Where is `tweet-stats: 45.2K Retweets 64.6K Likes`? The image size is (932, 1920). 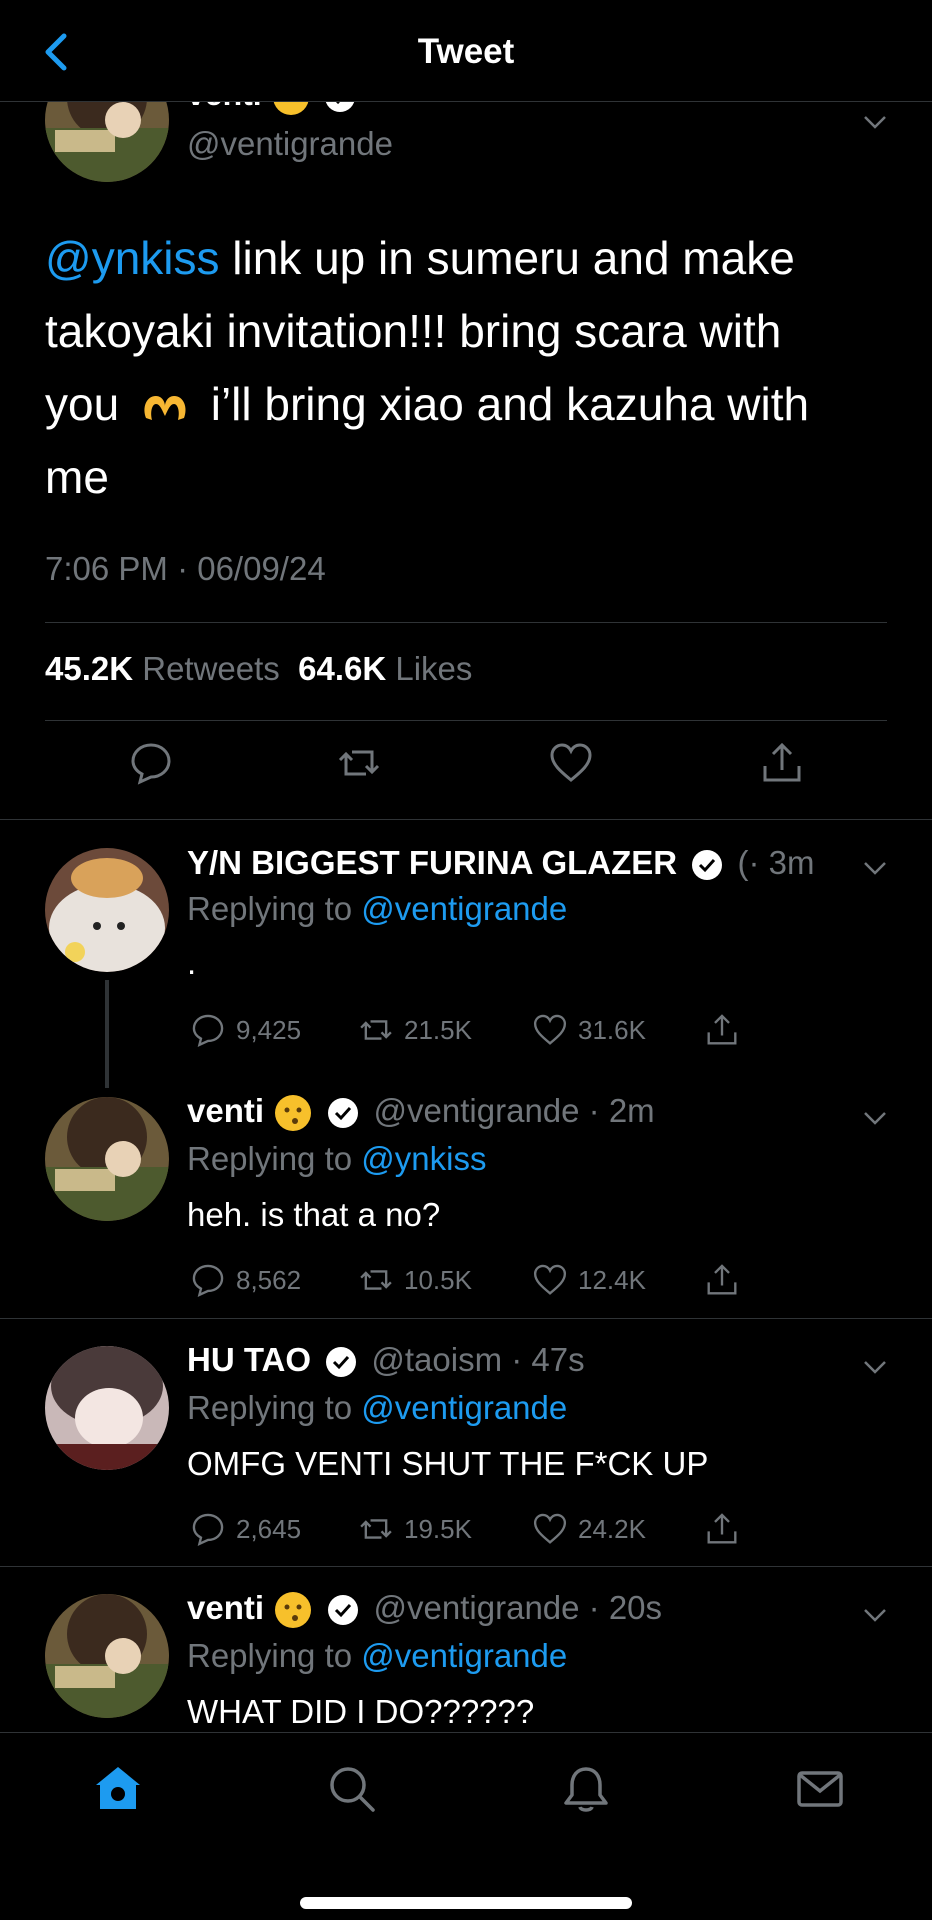 tweet-stats: 45.2K Retweets 64.6K Likes is located at coordinates (258, 669).